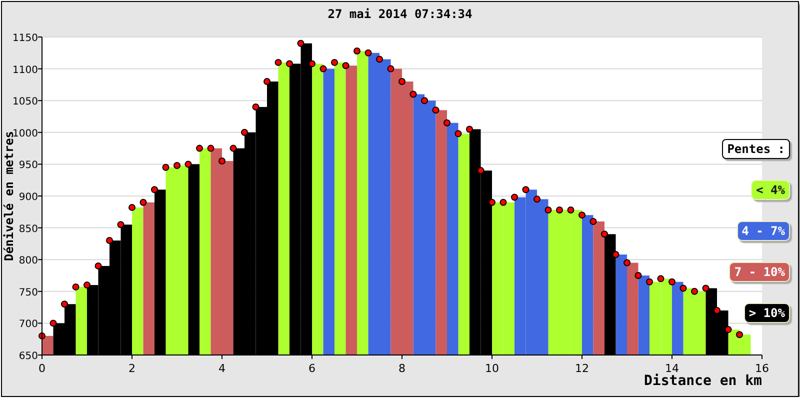 Image resolution: width=800 pixels, height=400 pixels. Describe the element at coordinates (222, 368) in the screenshot. I see `x-tick-label: 4` at that location.